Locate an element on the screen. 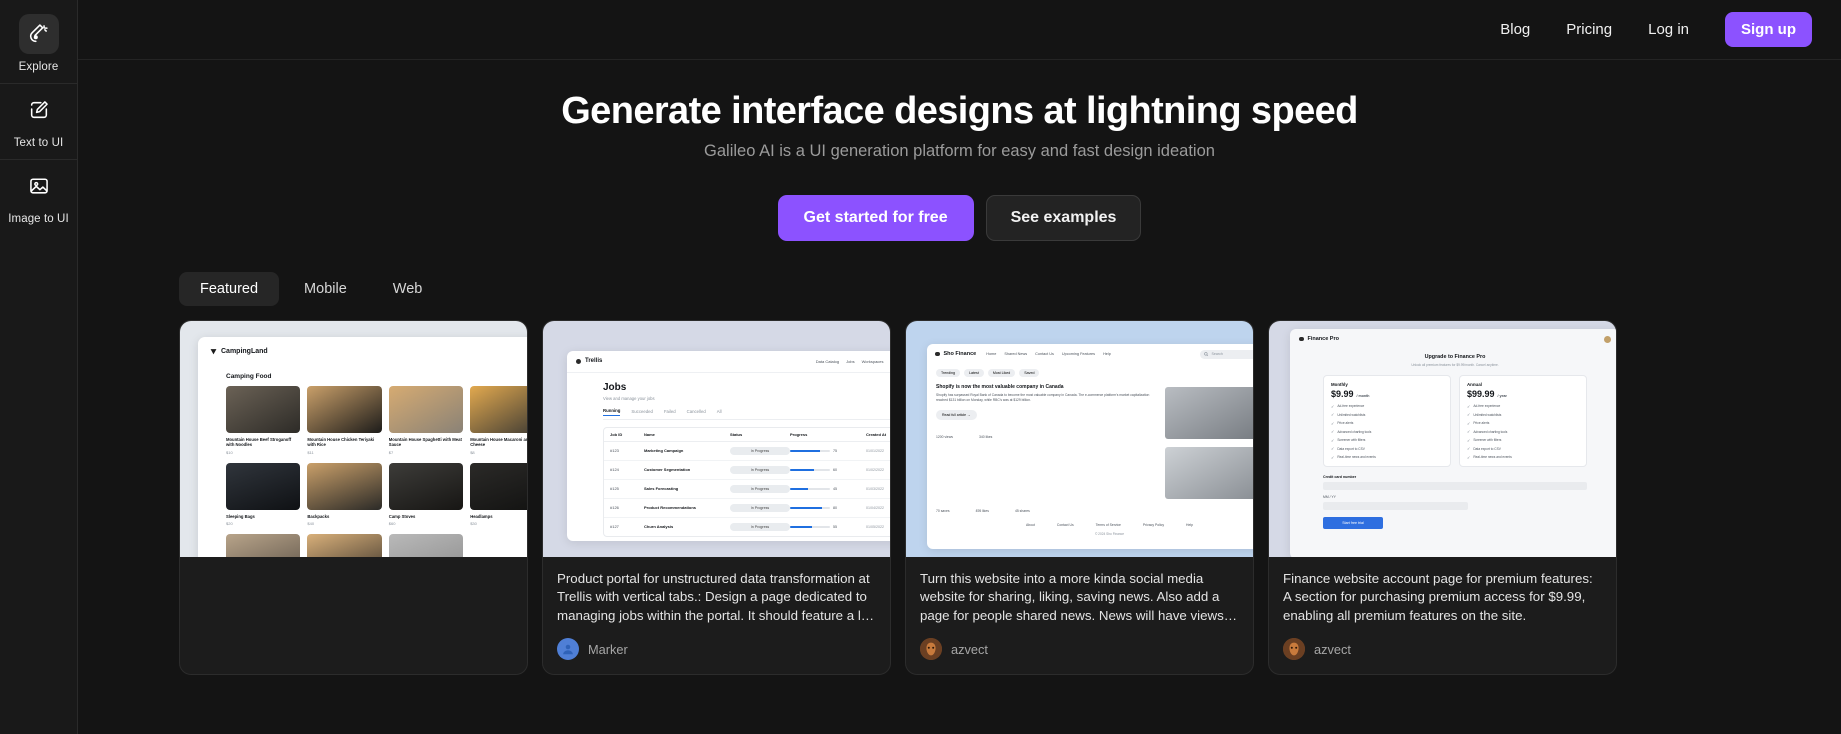 This screenshot has height=734, width=1841. plan-price: $99.99 is located at coordinates (1481, 393).